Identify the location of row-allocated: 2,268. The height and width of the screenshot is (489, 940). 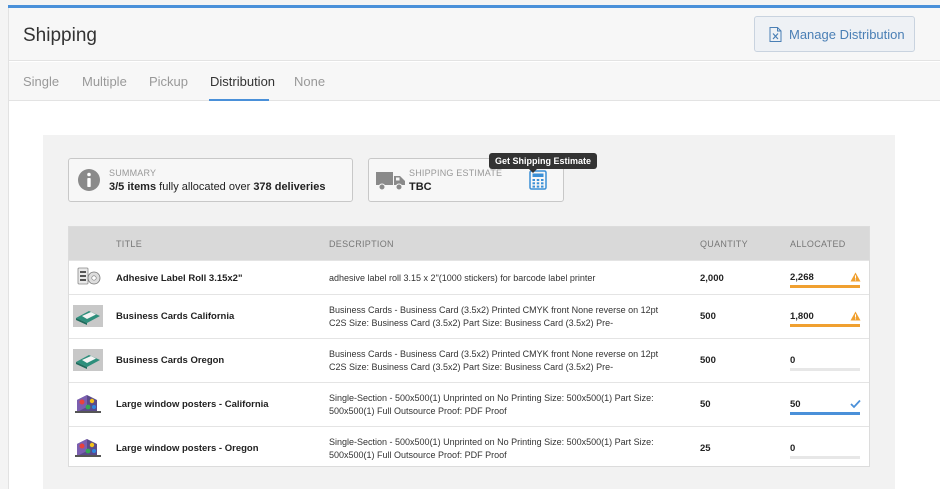
(802, 277).